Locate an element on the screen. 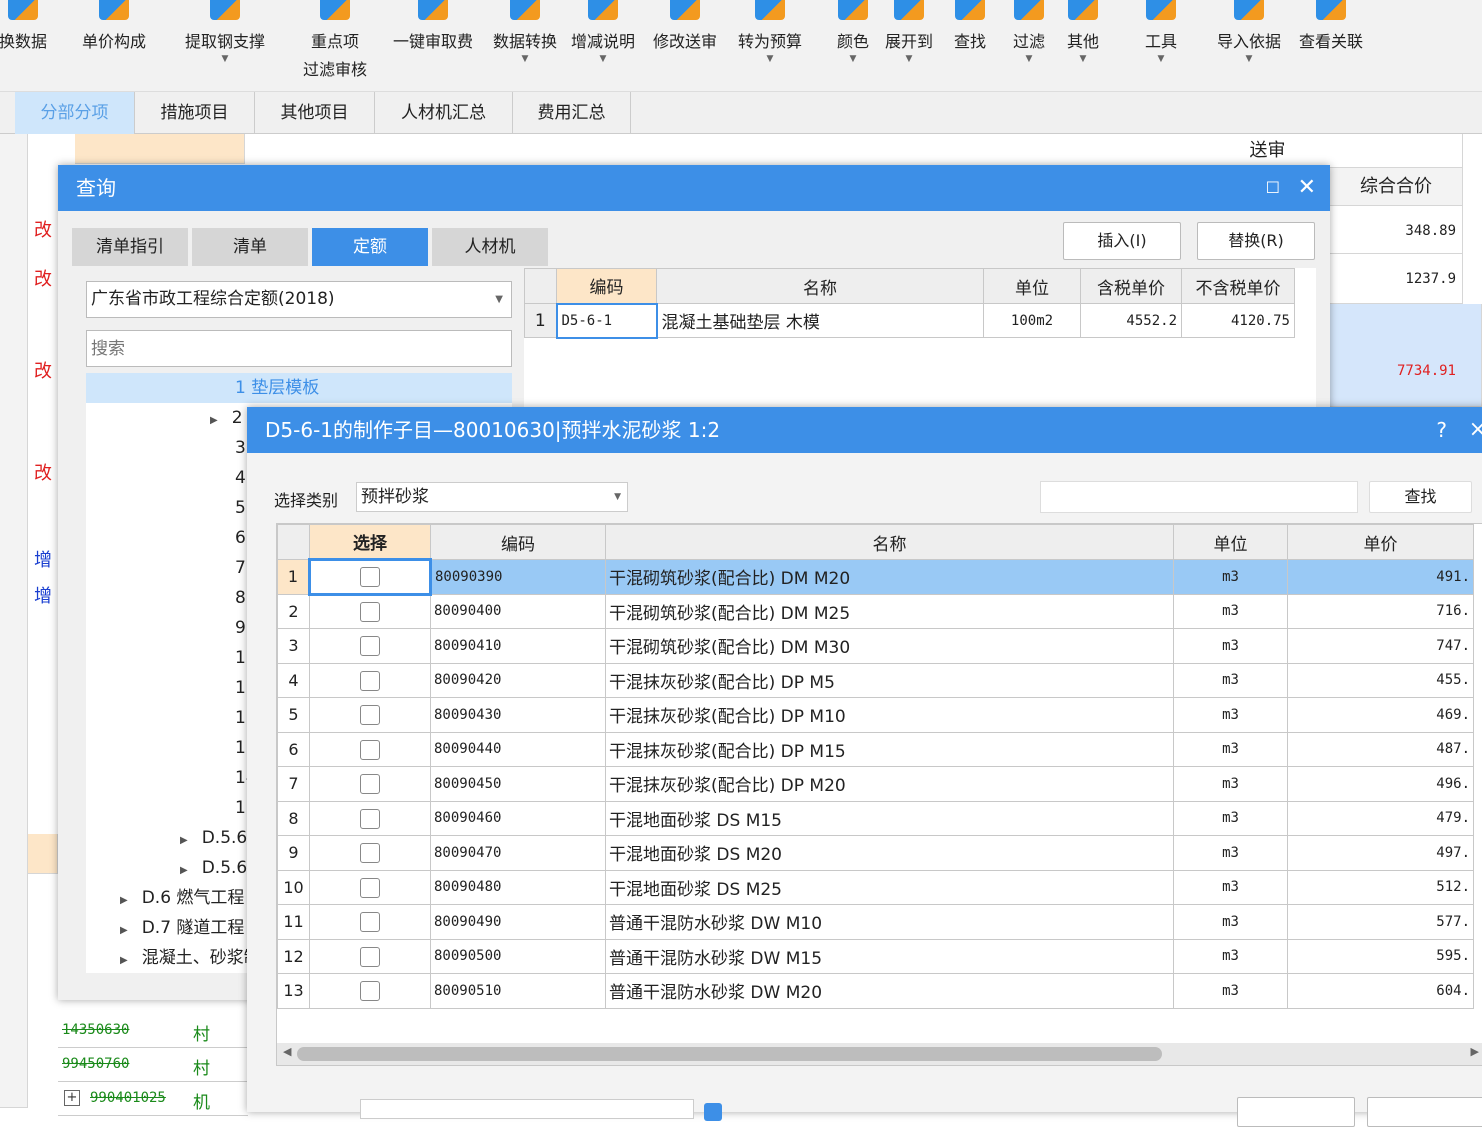 The width and height of the screenshot is (1482, 1127). scroll-right-icon: ▶ is located at coordinates (1475, 1051).